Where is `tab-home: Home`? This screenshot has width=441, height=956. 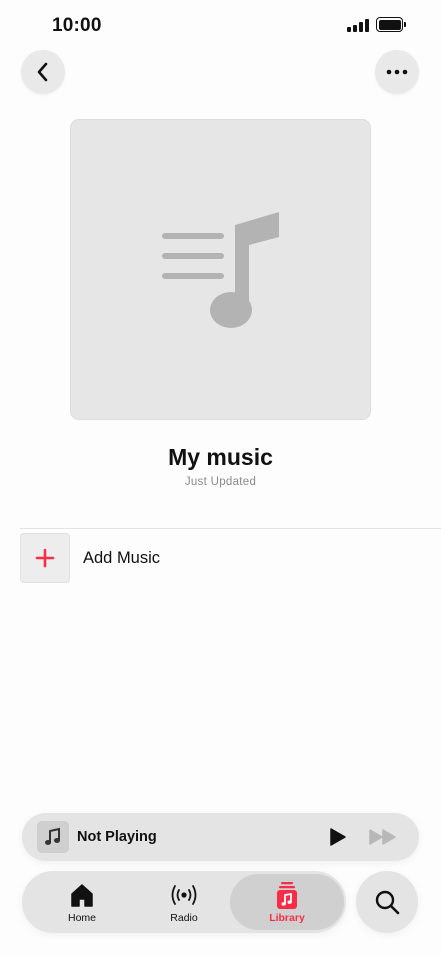
tab-home: Home is located at coordinates (82, 902).